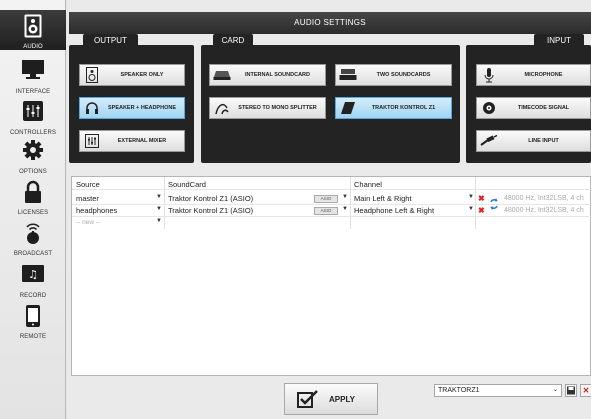 Image resolution: width=591 pixels, height=419 pixels. Describe the element at coordinates (142, 74) in the screenshot. I see `option-label: SPEAKER ONLY` at that location.